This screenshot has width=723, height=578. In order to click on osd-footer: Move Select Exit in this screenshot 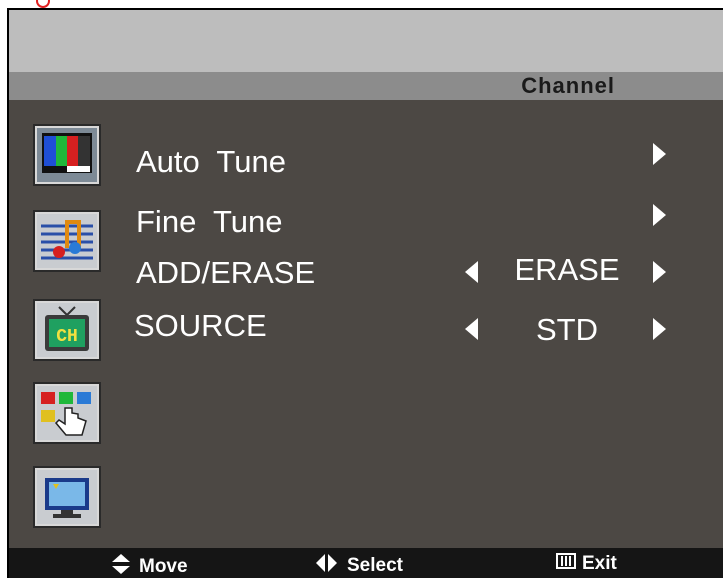, I will do `click(366, 563)`.